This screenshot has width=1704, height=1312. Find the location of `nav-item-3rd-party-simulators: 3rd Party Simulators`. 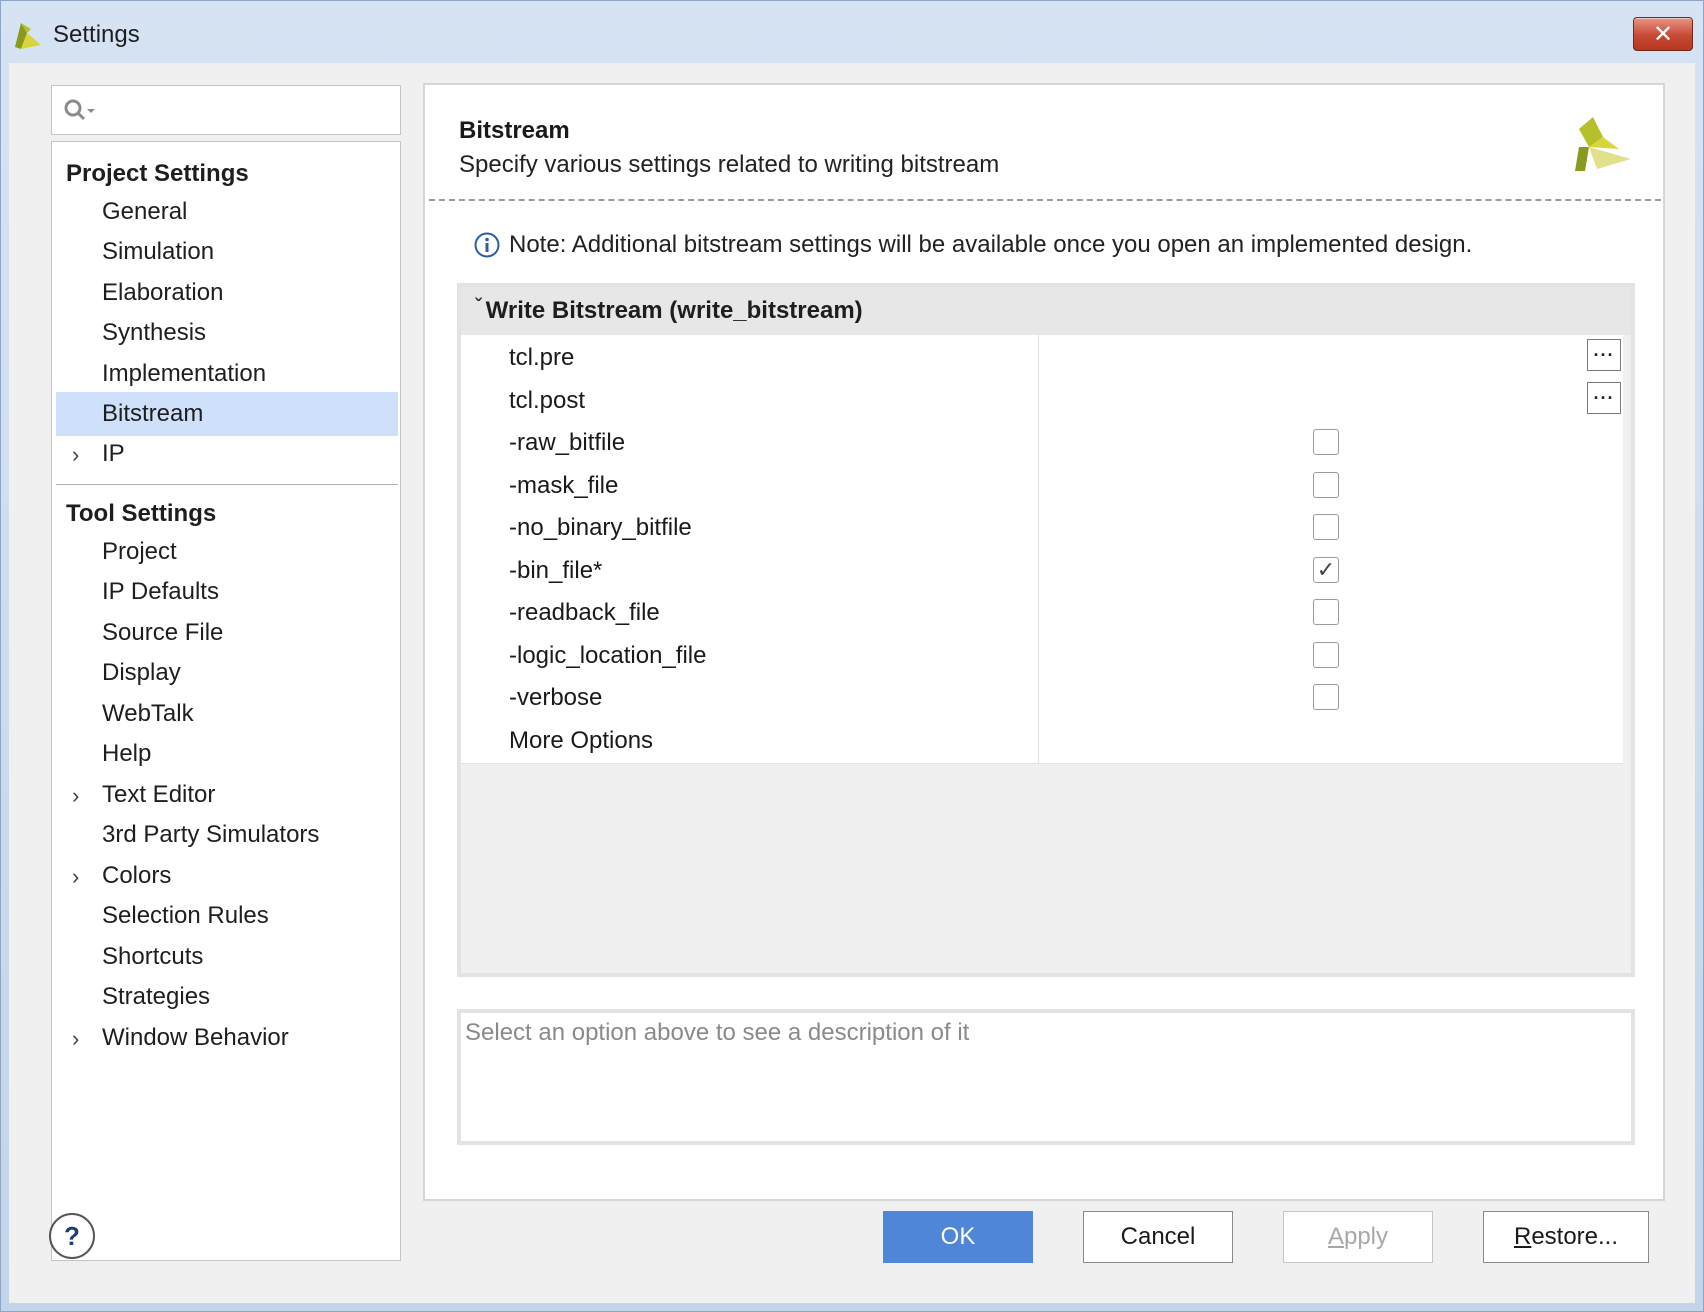

nav-item-3rd-party-simulators: 3rd Party Simulators is located at coordinates (227, 835).